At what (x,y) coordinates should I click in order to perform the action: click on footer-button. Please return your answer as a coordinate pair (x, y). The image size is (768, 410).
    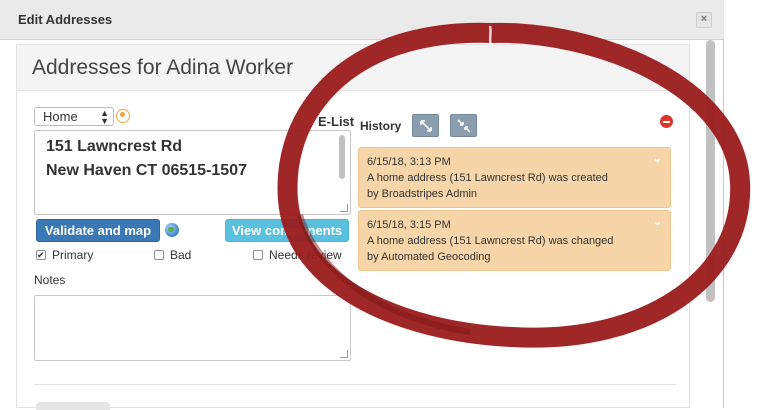
    Looking at the image, I should click on (73, 406).